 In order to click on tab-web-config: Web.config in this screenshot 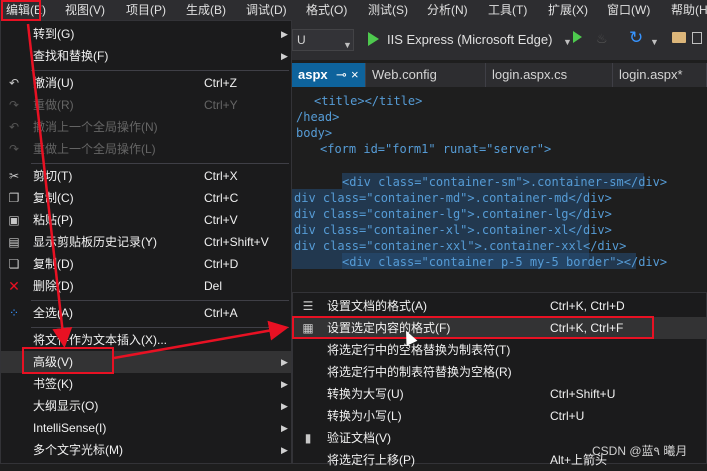, I will do `click(426, 75)`.